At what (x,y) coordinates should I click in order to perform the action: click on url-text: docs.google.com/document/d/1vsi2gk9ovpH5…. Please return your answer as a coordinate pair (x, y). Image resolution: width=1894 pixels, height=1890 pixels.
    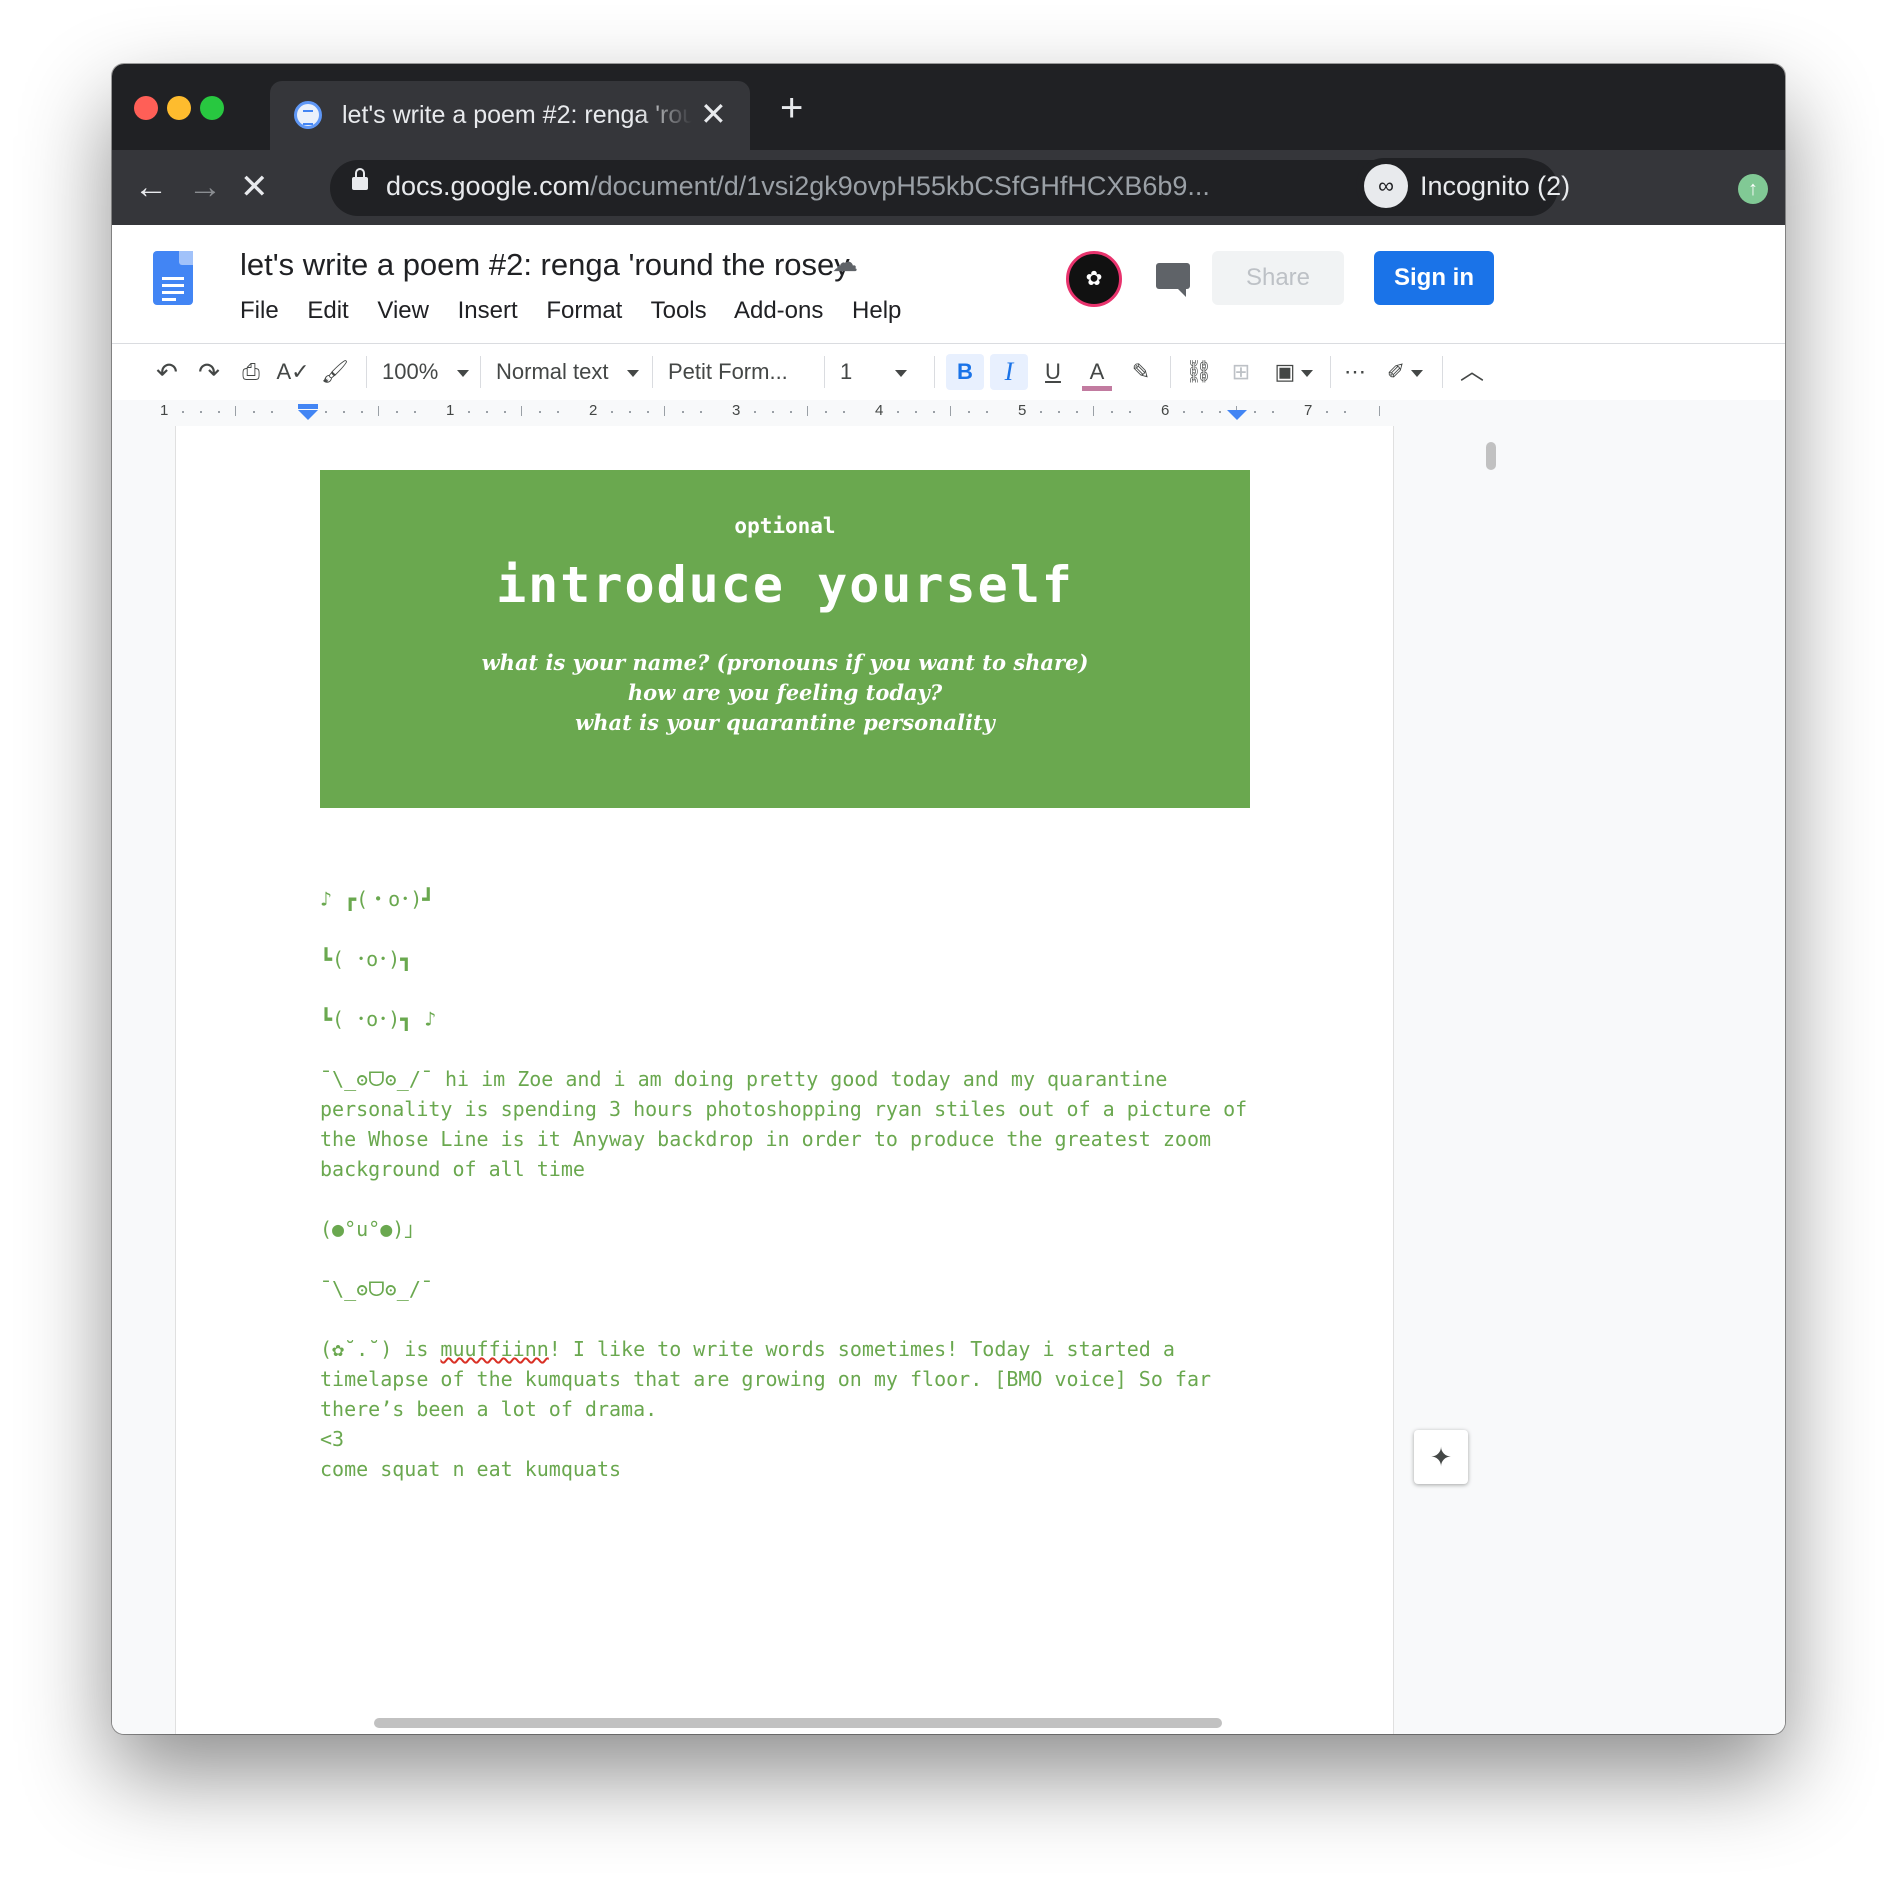
    Looking at the image, I should click on (798, 186).